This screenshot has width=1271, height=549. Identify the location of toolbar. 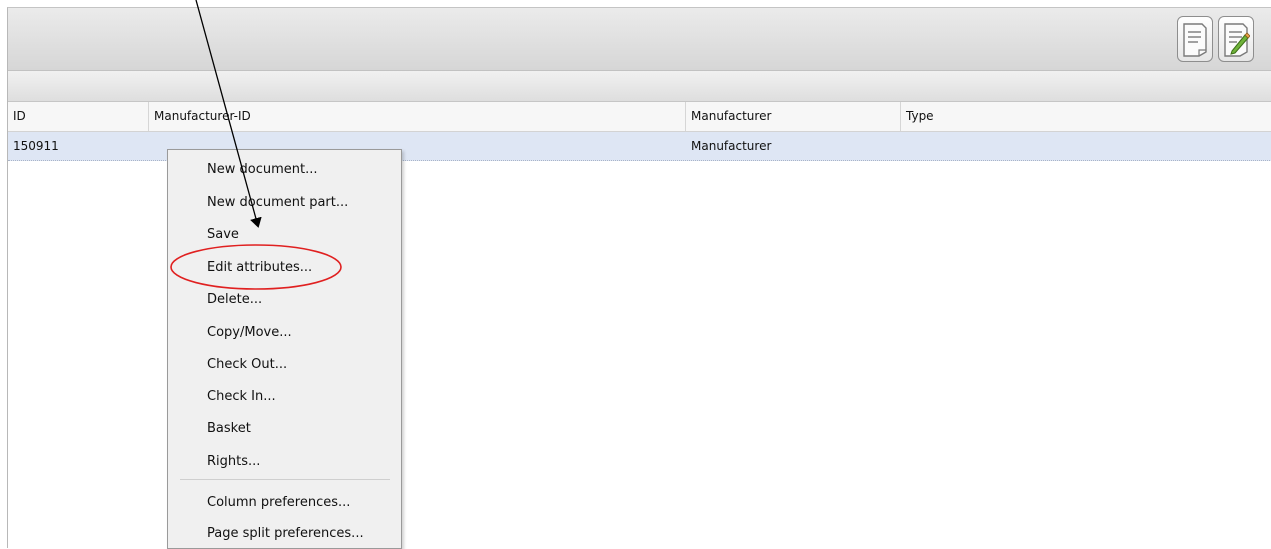
(639, 39).